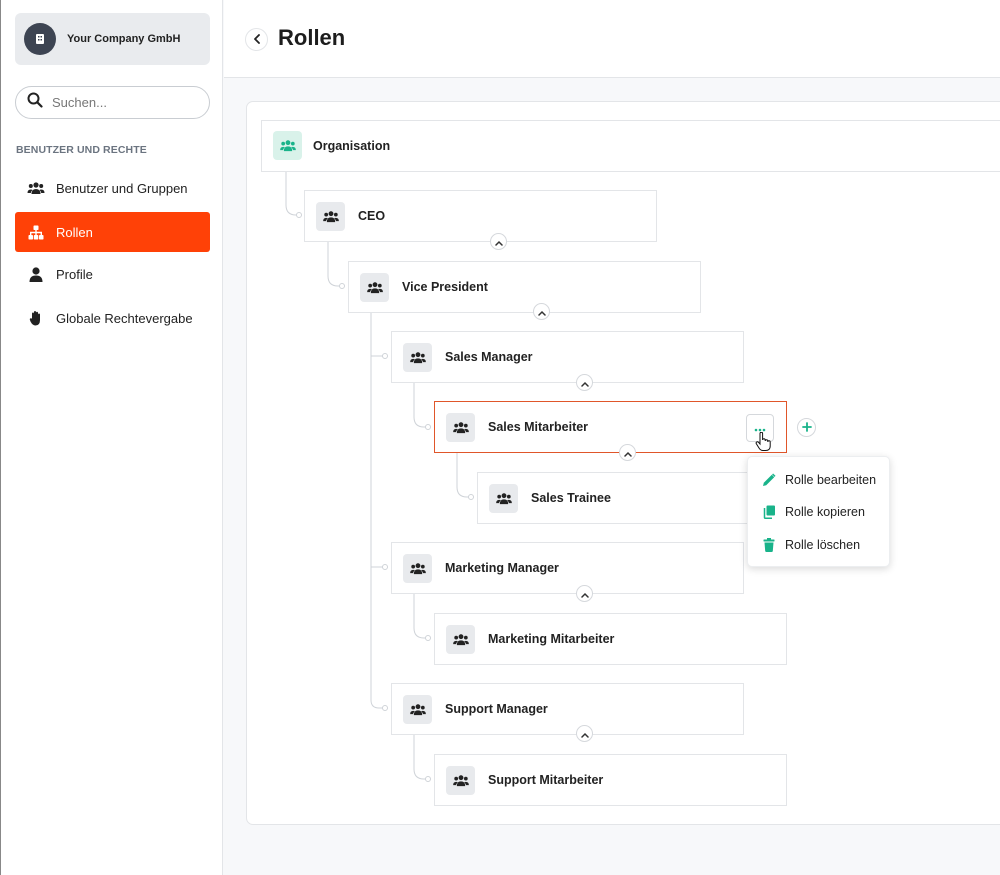 Image resolution: width=1000 pixels, height=875 pixels. What do you see at coordinates (81, 150) in the screenshot?
I see `section-title: BENUTZER UND RECHTE` at bounding box center [81, 150].